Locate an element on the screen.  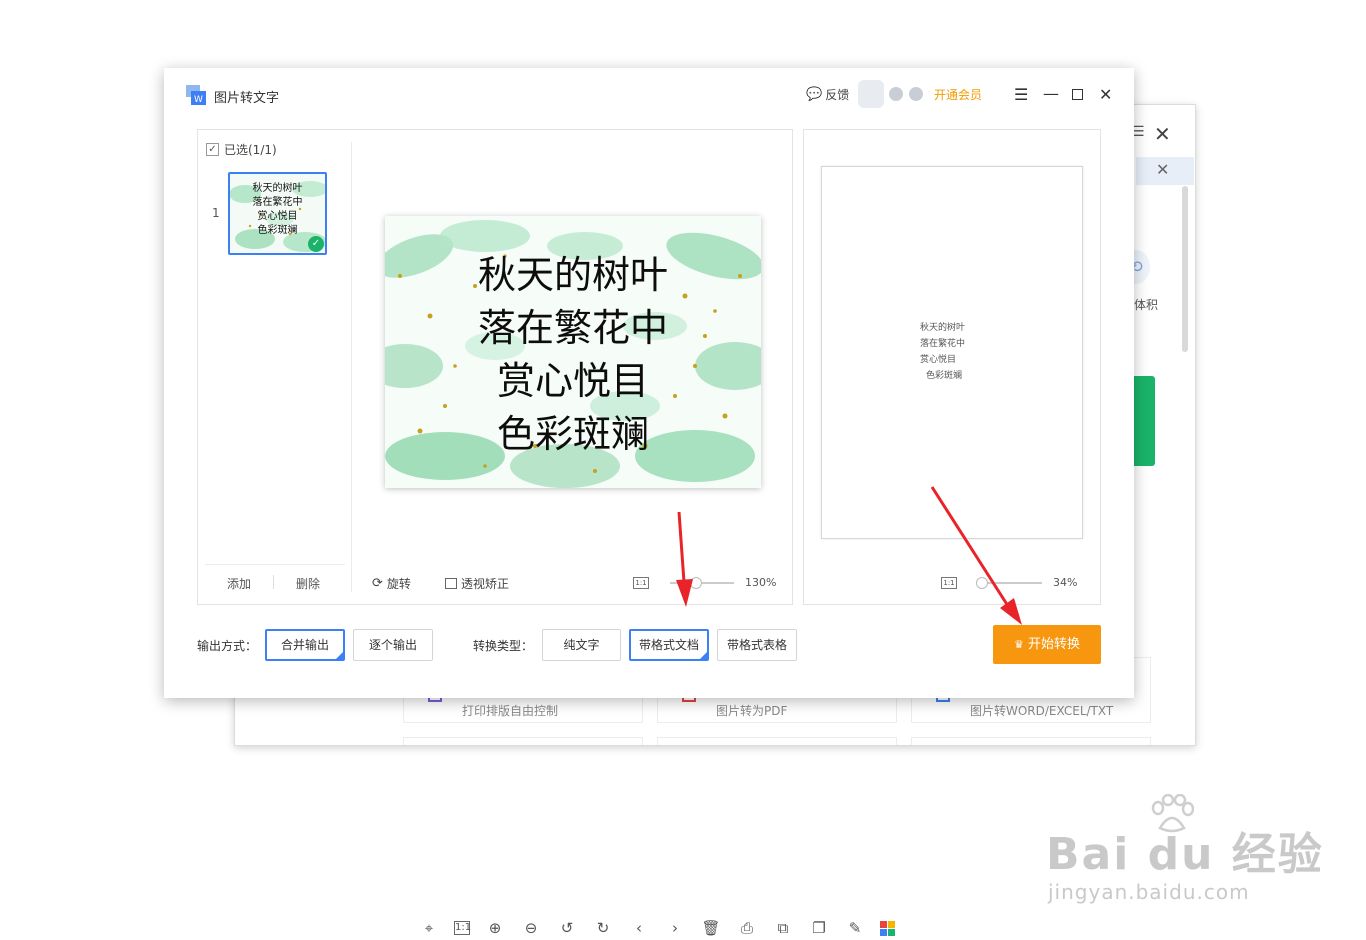
copy-icon: ❐ is located at coordinates (819, 928).